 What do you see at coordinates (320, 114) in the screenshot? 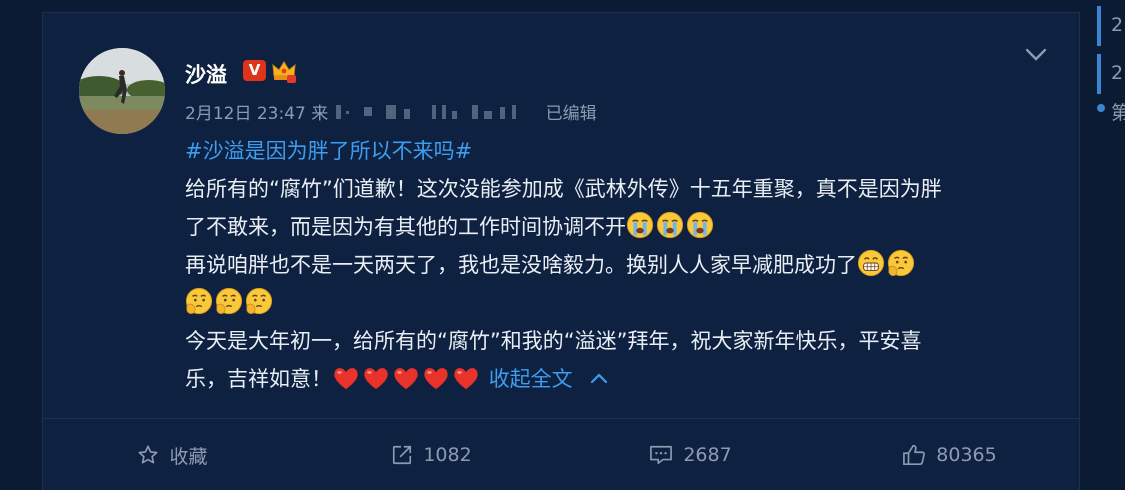
I see `source-prefix: 来` at bounding box center [320, 114].